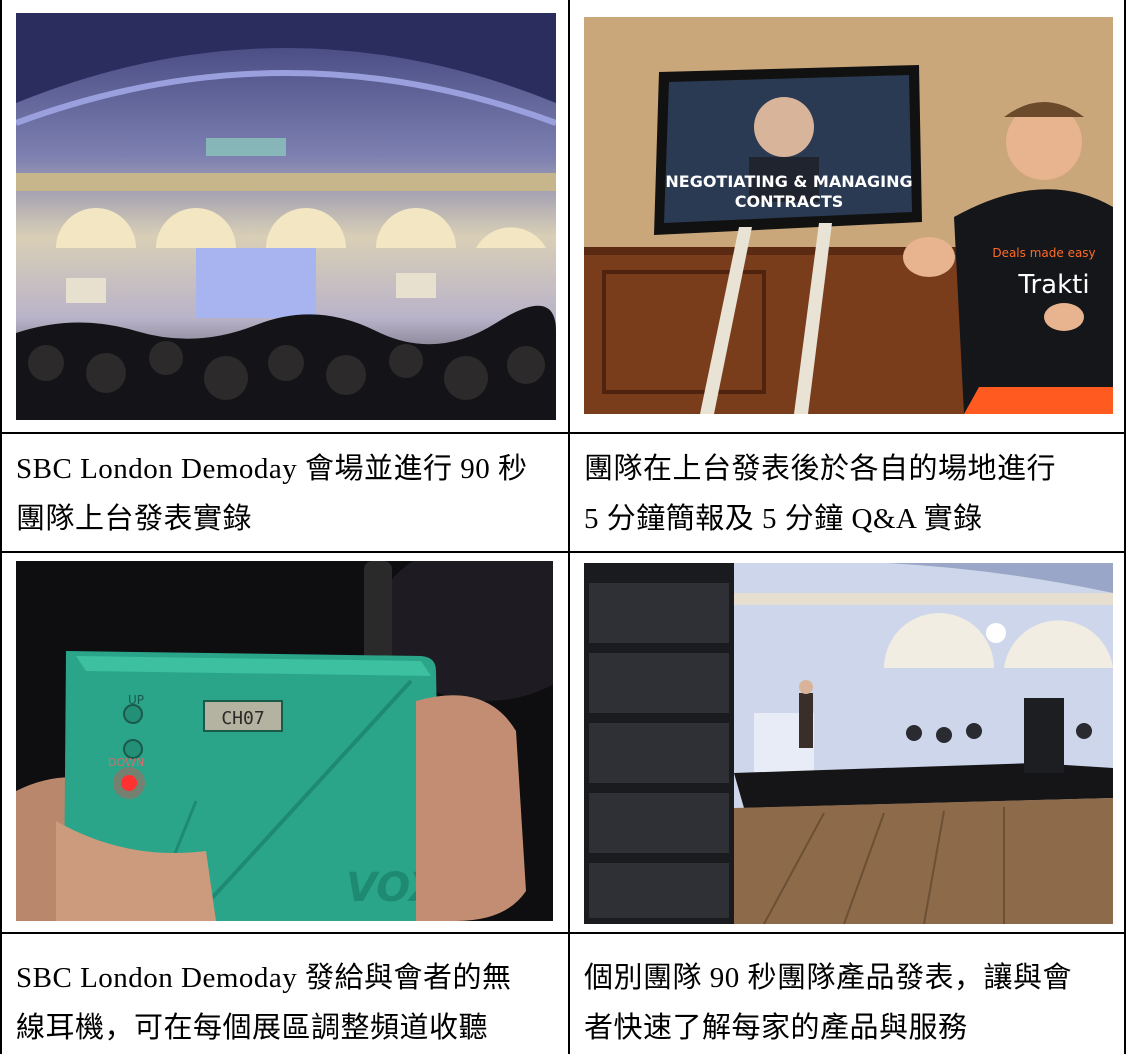 This screenshot has height=1054, width=1126. I want to click on shirt-brand: Trakti, so click(1053, 285).